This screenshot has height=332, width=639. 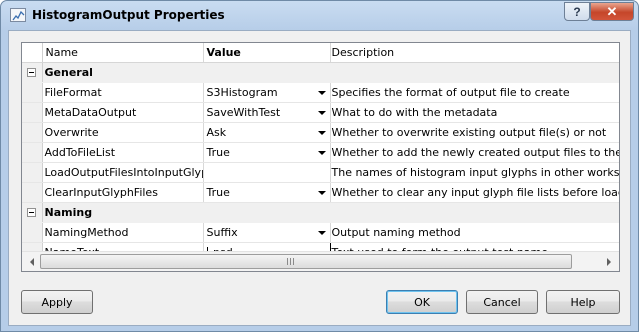 What do you see at coordinates (123, 53) in the screenshot?
I see `column-header-name: Name` at bounding box center [123, 53].